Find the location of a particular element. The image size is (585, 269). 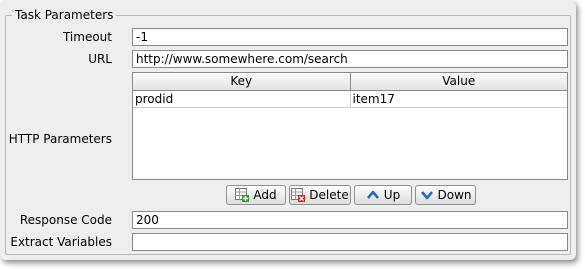

arrow-down-icon is located at coordinates (427, 195).